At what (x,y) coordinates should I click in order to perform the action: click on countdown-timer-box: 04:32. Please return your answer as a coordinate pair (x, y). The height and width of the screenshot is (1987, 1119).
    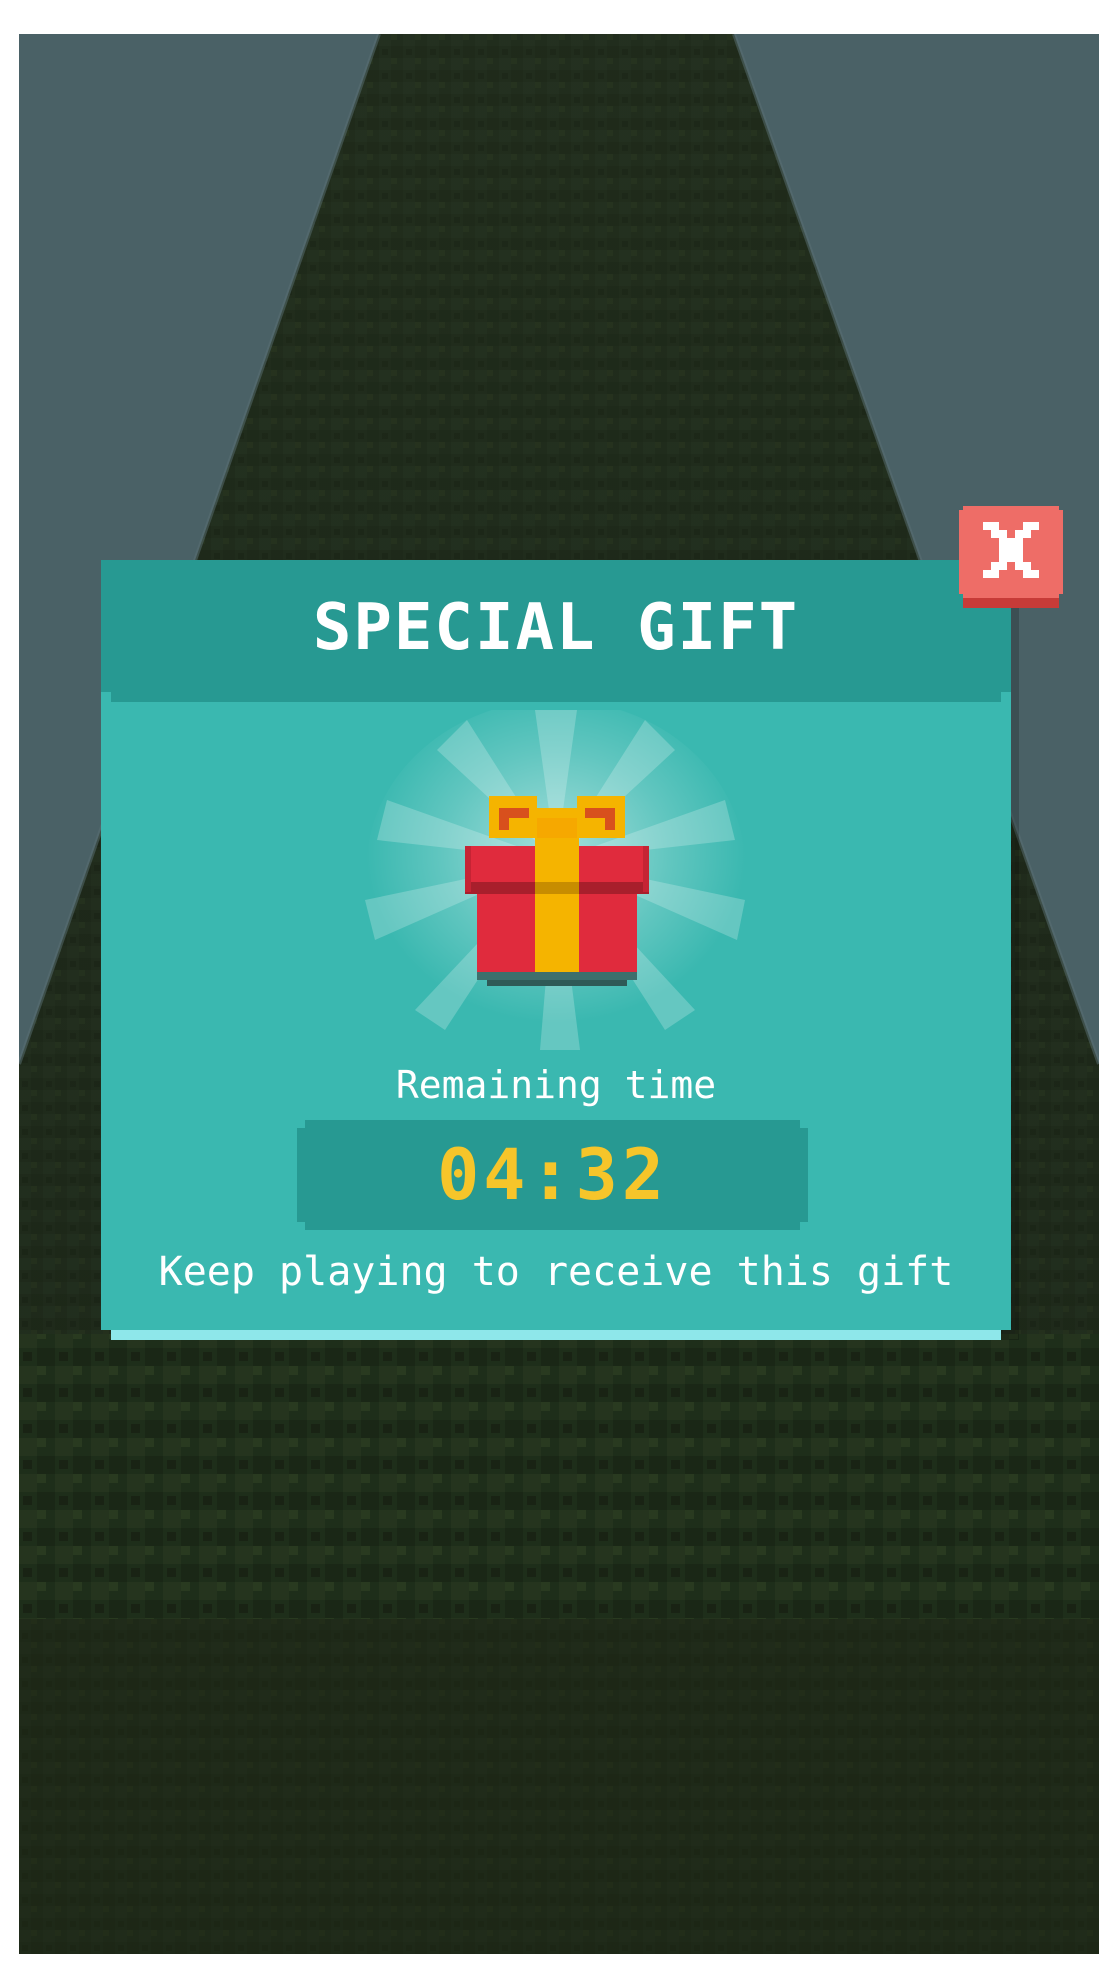
    Looking at the image, I should click on (552, 1175).